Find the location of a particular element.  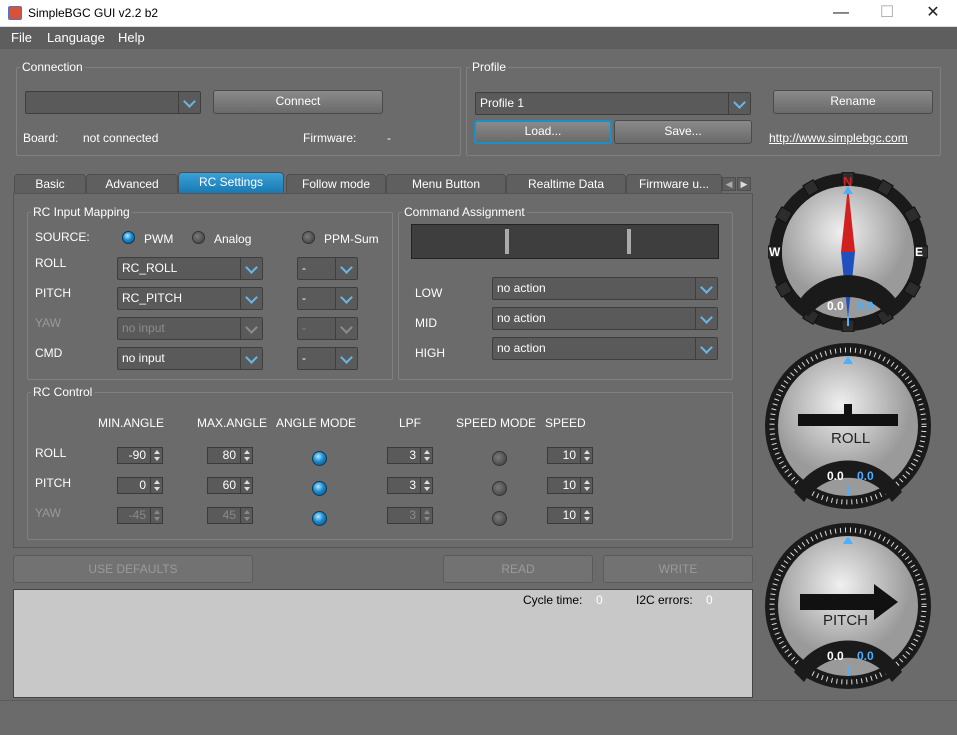

pitch-angle-mode-radio is located at coordinates (319, 488).